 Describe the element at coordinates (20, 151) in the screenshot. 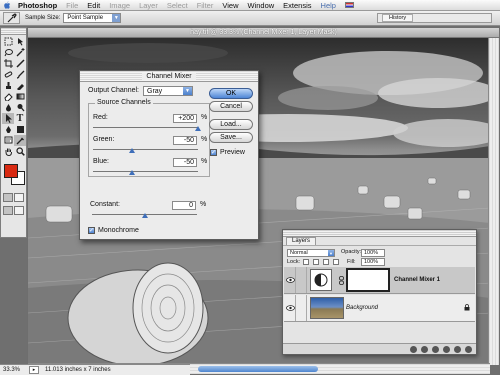

I see `zoom-tool-icon` at that location.